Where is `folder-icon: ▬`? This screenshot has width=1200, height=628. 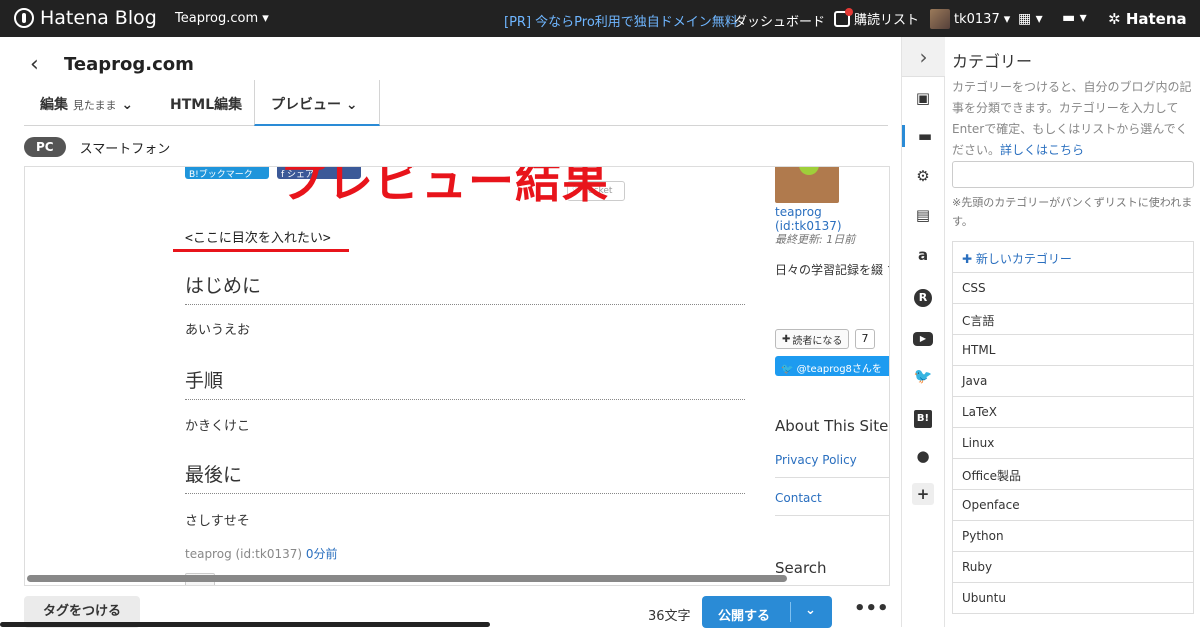
folder-icon: ▬ is located at coordinates (923, 136).